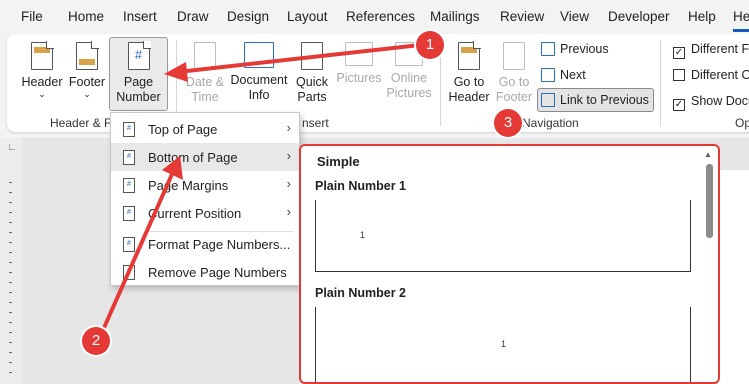  I want to click on annotation-badge-1: 1, so click(430, 45).